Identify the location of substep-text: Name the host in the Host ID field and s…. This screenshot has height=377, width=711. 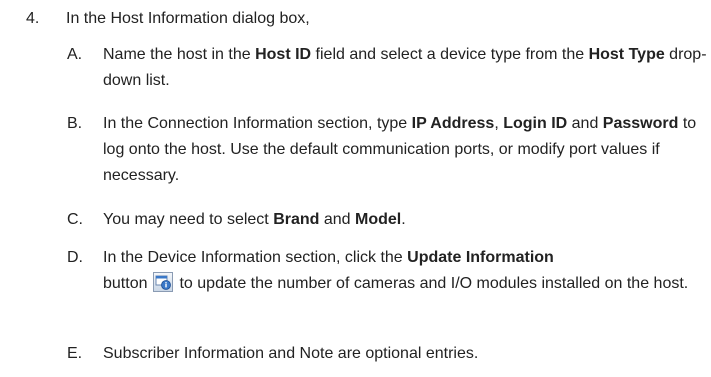
(405, 68).